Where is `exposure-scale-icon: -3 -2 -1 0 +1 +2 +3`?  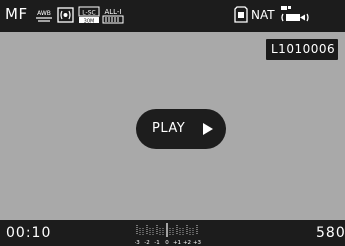
exposure-scale-icon: -3 -2 -1 0 +1 +2 +3 is located at coordinates (168, 234).